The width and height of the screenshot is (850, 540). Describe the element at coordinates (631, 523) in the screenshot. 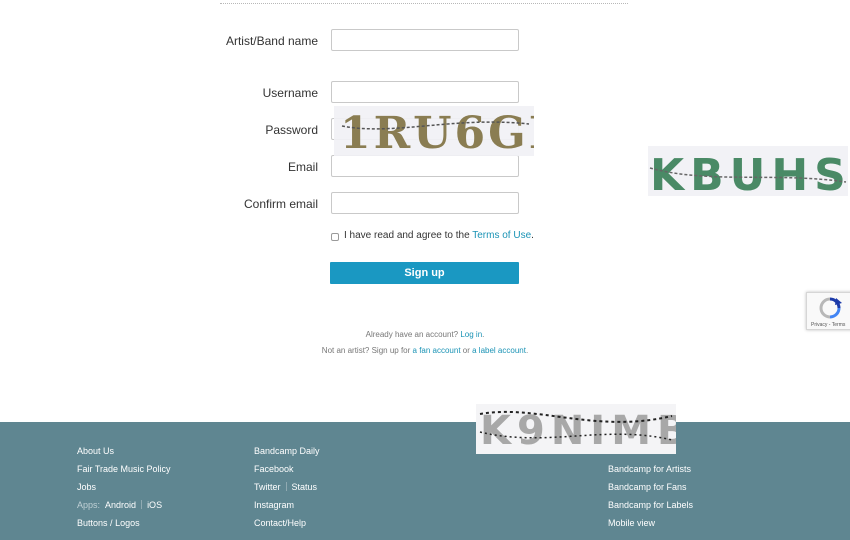

I see `footer-mobile-link: Mobile view` at that location.